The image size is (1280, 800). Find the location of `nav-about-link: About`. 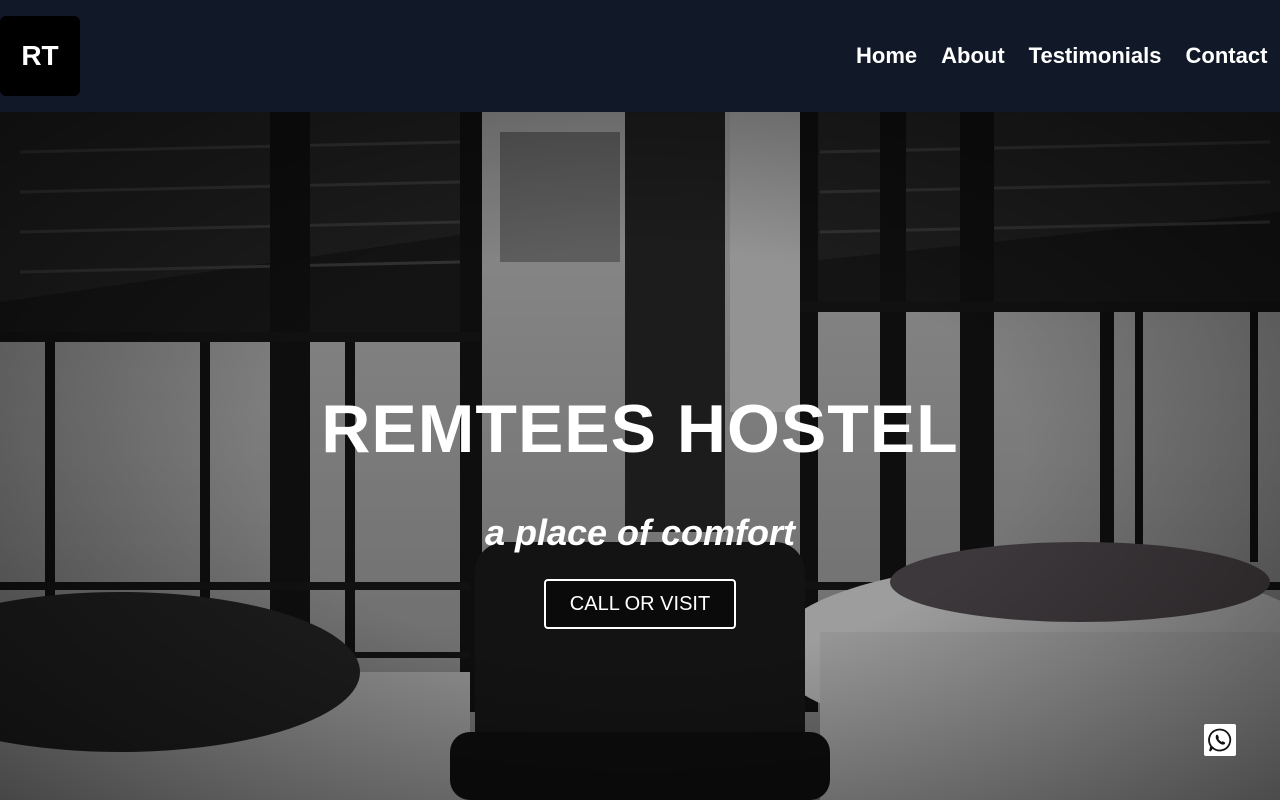

nav-about-link: About is located at coordinates (973, 56).